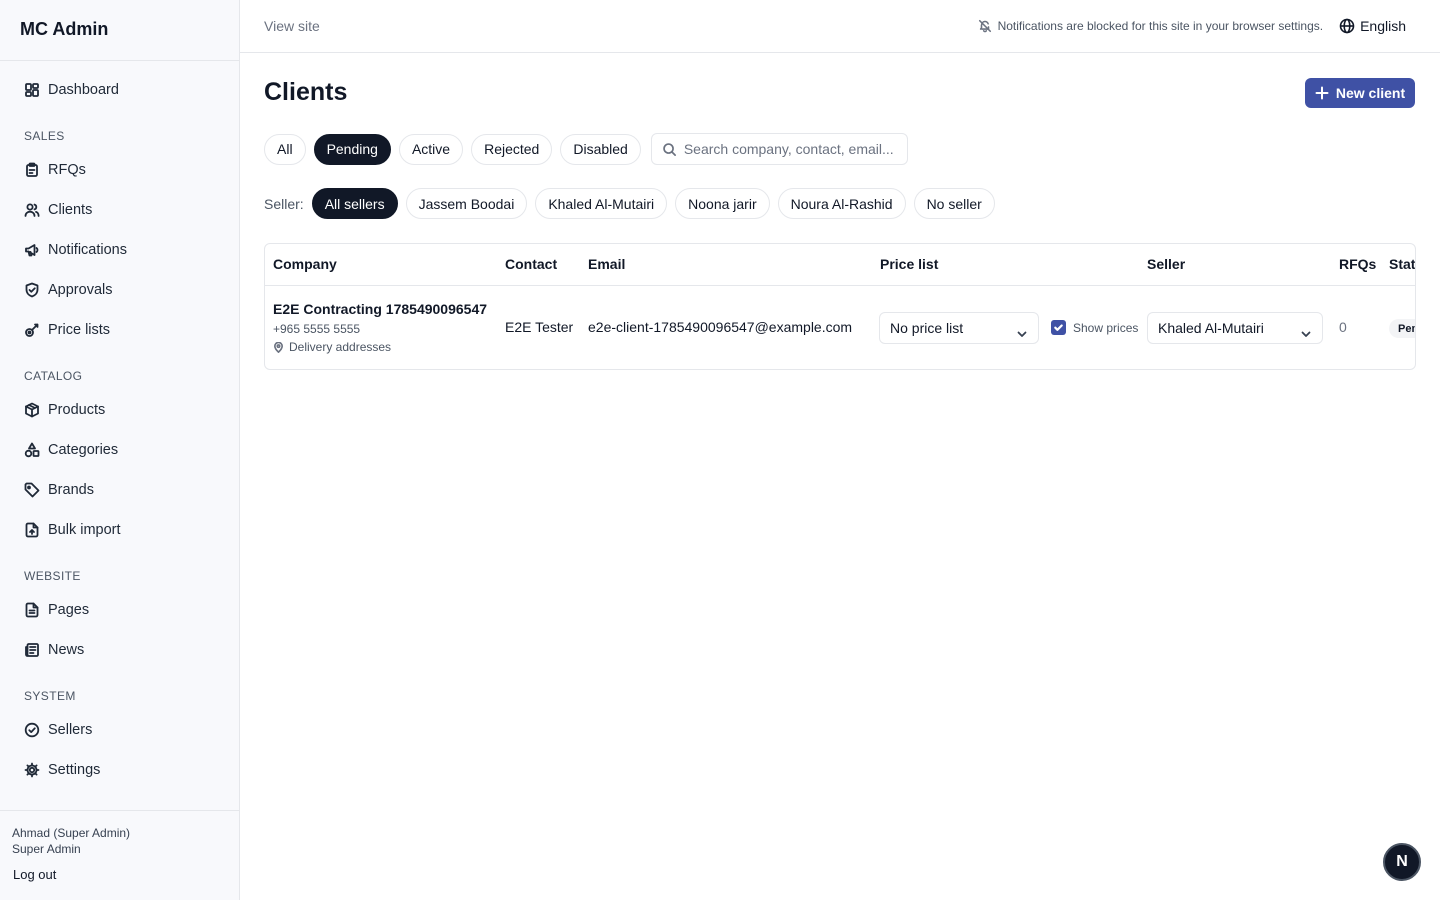 The width and height of the screenshot is (1440, 900). I want to click on price-tag-icon, so click(32, 330).